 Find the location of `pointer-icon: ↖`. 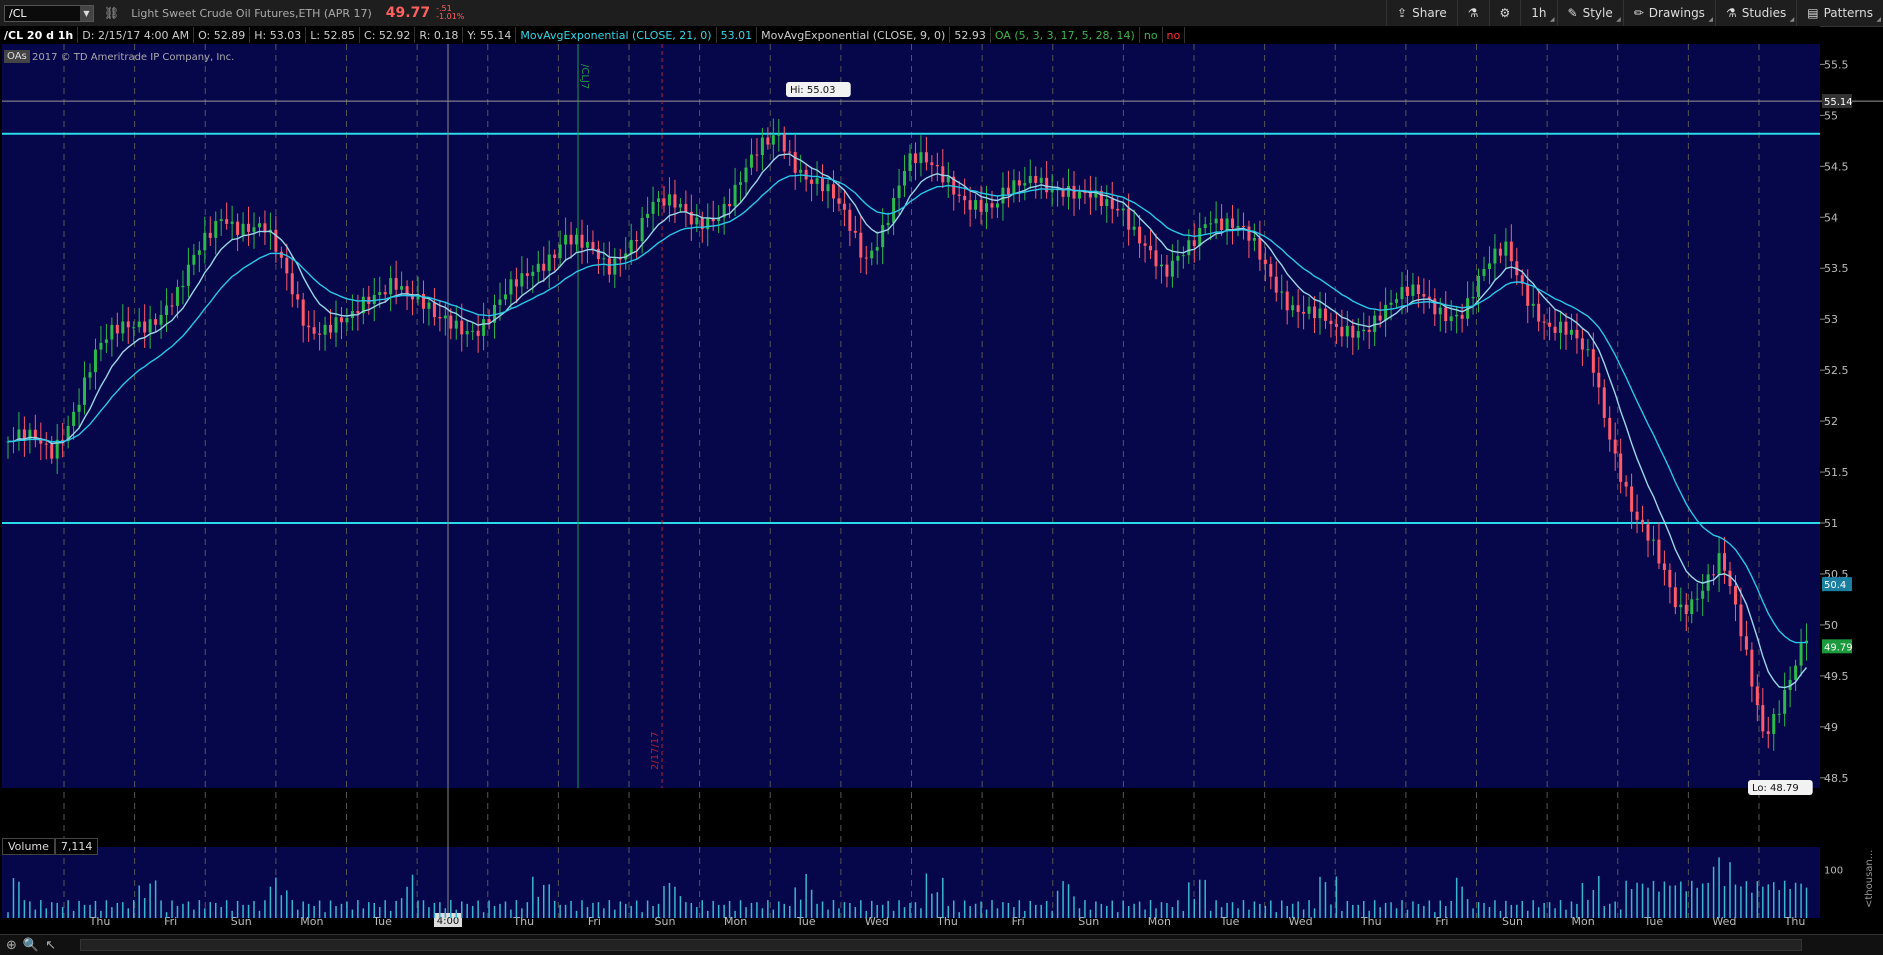

pointer-icon: ↖ is located at coordinates (50, 945).